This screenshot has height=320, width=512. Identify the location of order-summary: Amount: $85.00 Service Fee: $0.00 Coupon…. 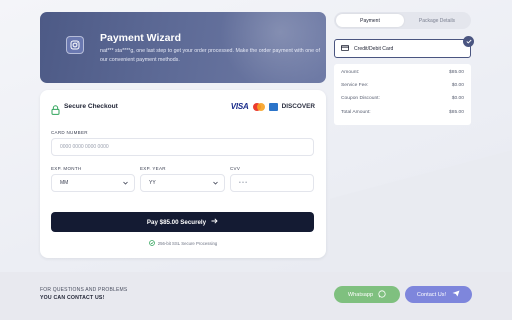
(402, 94).